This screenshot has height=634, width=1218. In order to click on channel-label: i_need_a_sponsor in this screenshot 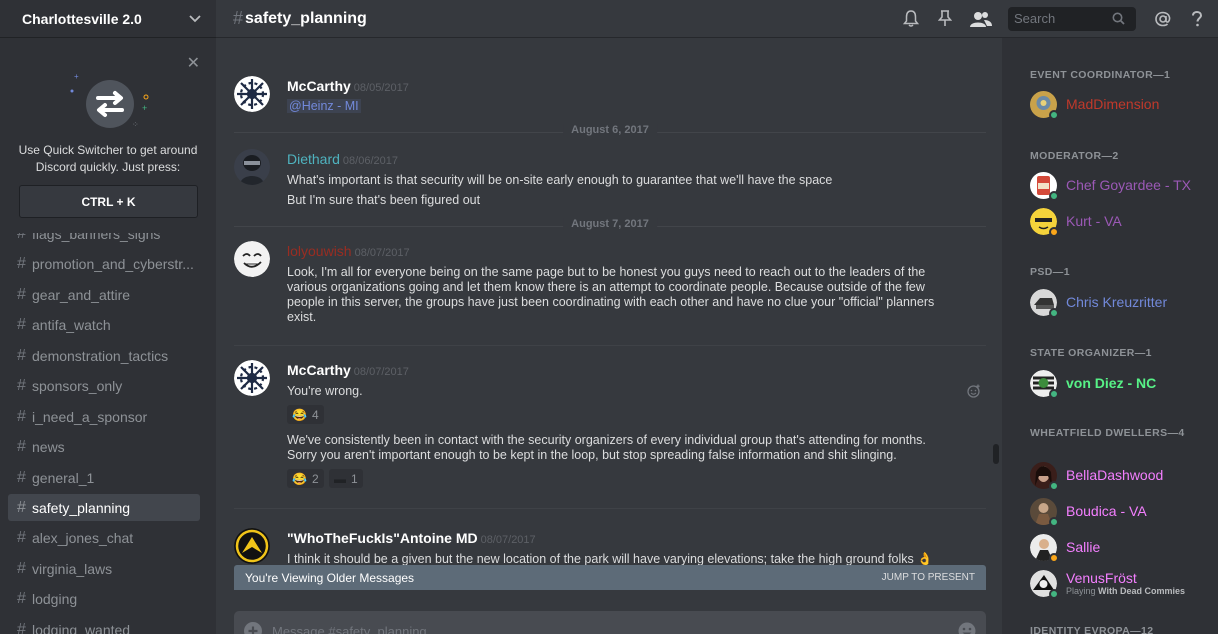, I will do `click(90, 416)`.